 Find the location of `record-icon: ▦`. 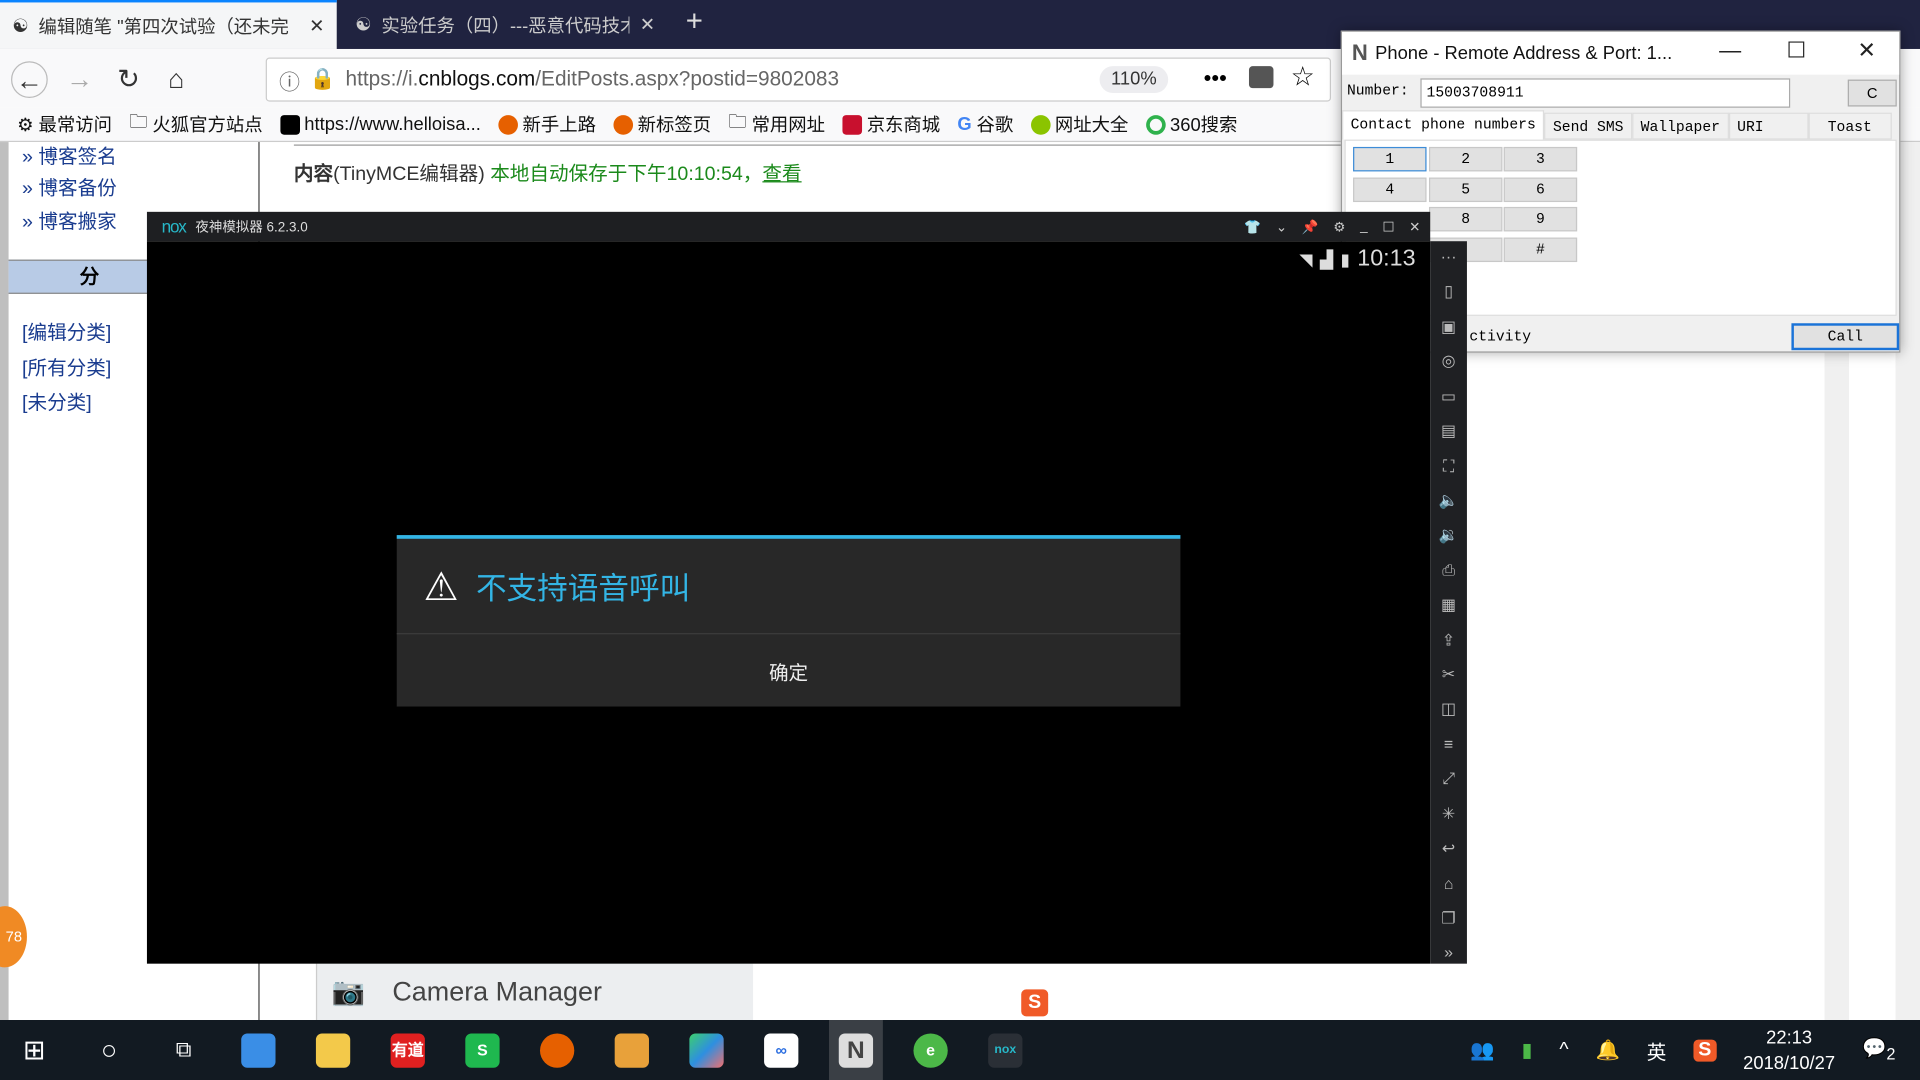

record-icon: ▦ is located at coordinates (1448, 604).